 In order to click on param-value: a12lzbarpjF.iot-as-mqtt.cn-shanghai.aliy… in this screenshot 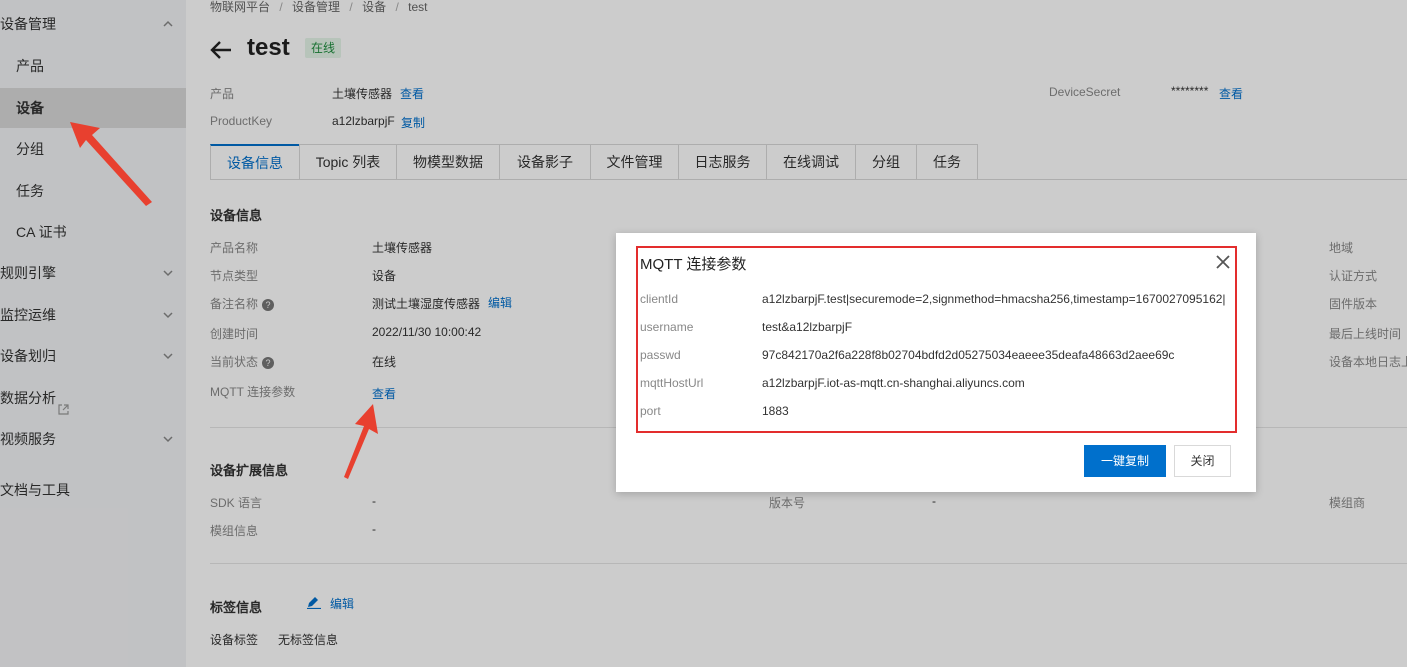, I will do `click(893, 383)`.